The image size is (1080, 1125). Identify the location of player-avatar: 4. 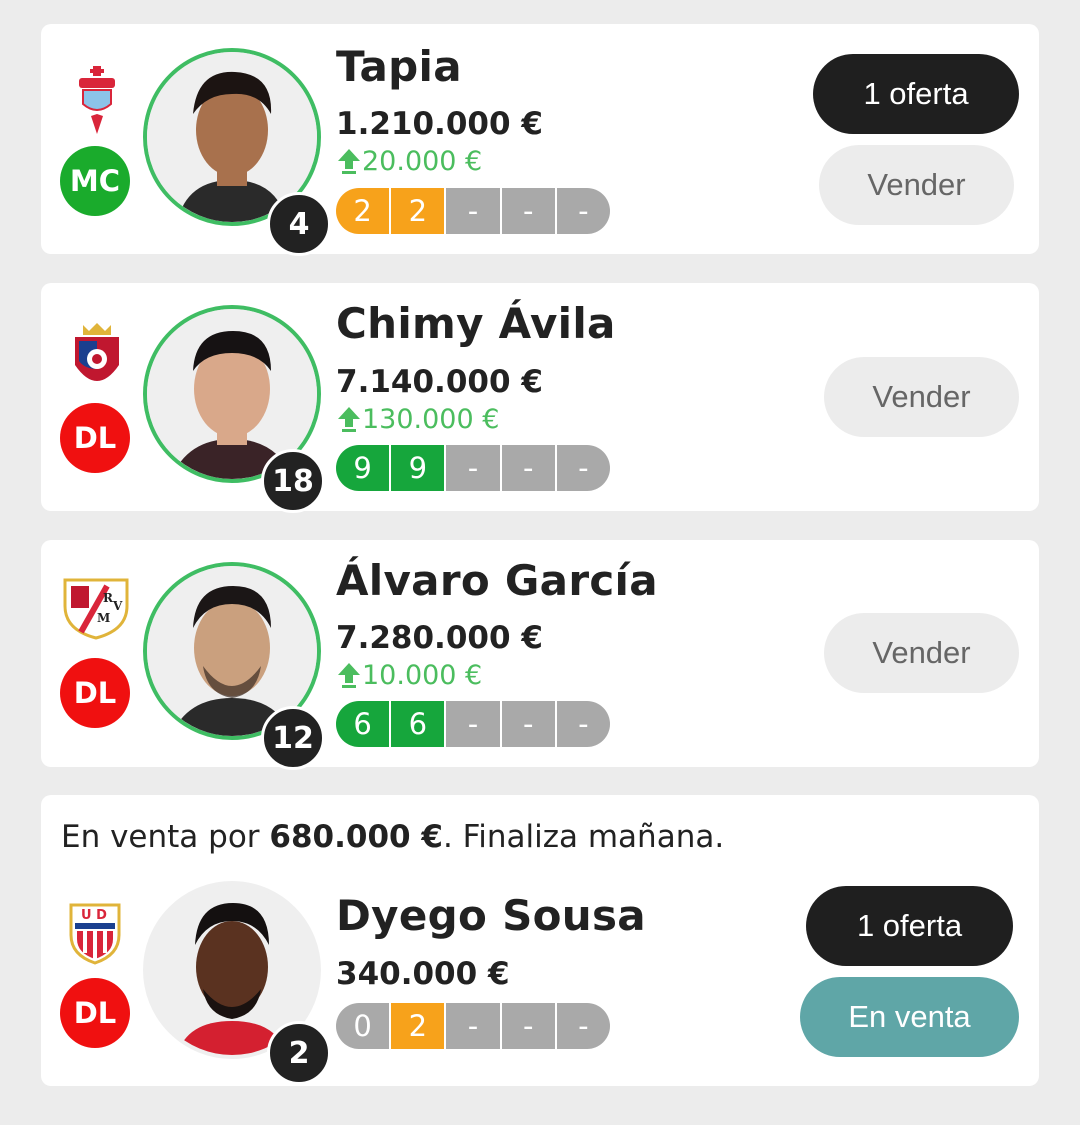
(237, 152).